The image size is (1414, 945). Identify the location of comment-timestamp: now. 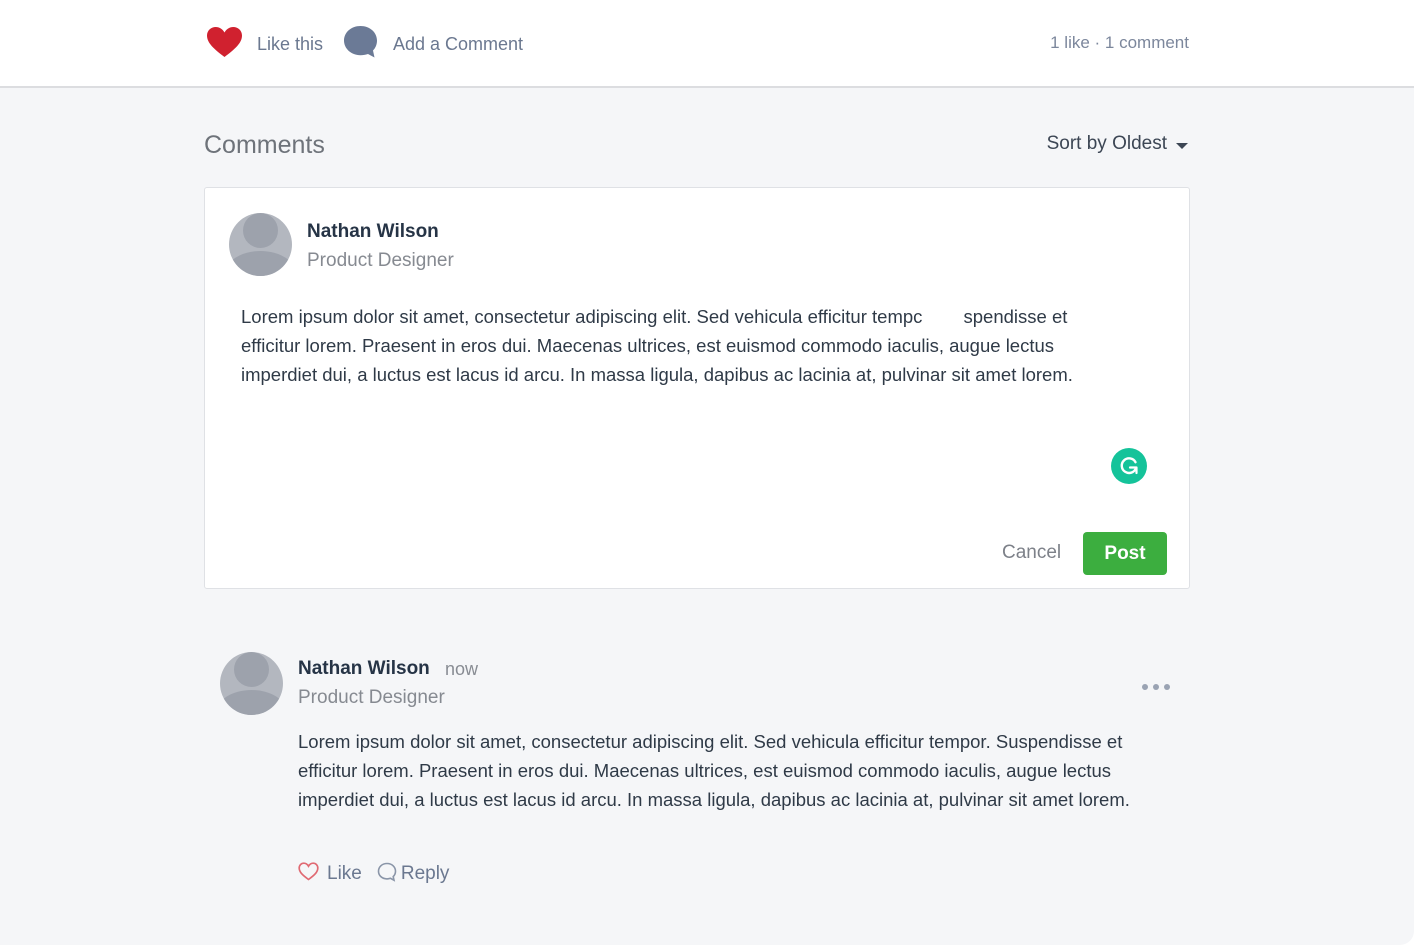
(462, 669).